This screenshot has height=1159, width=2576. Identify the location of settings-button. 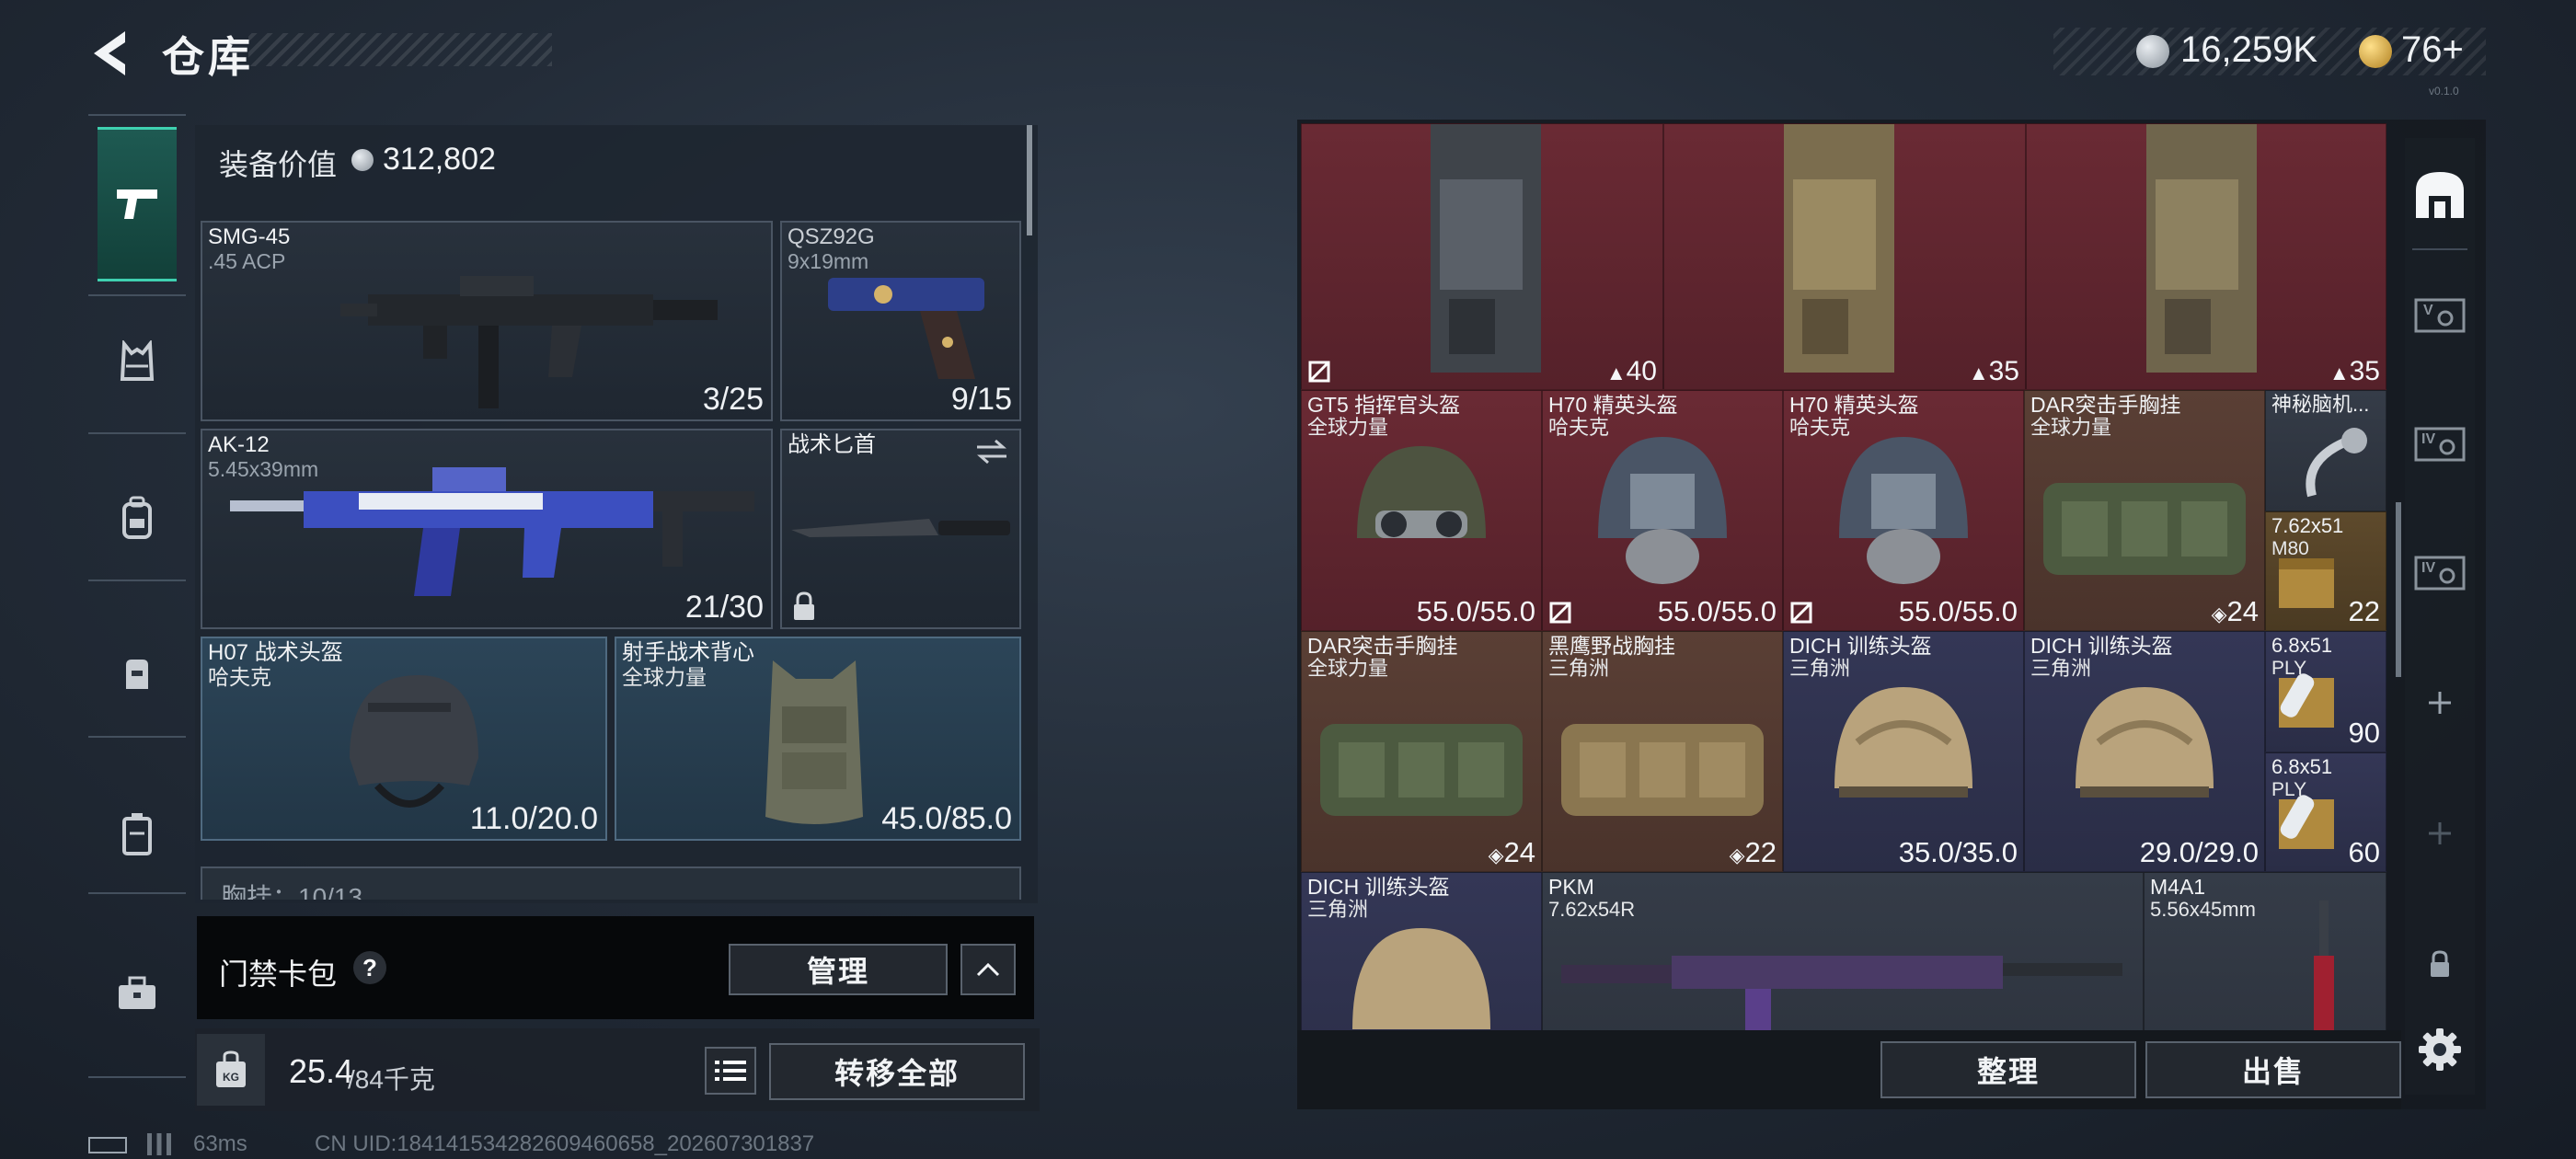
(2439, 1049).